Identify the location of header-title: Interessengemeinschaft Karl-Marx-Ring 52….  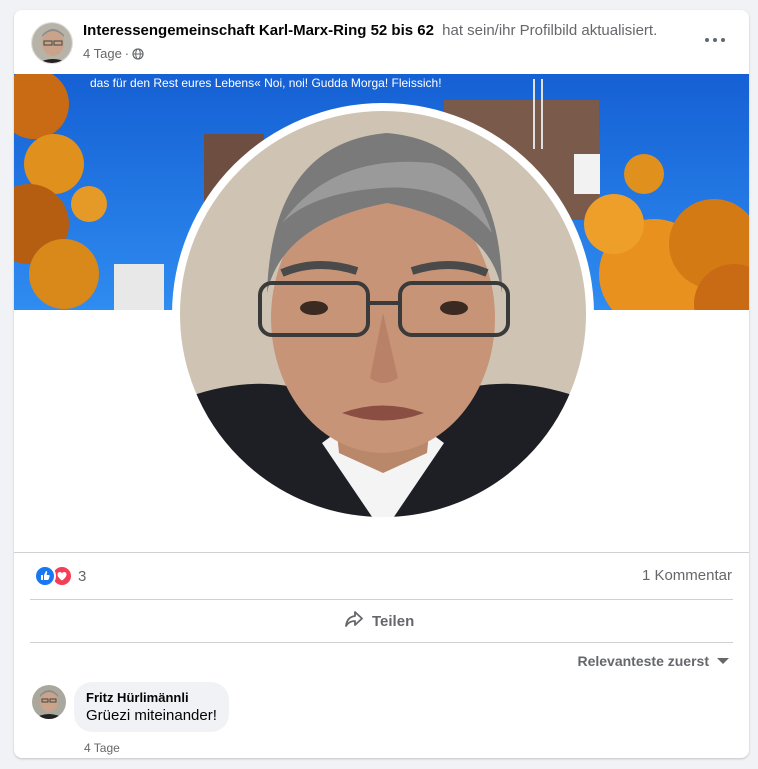
(370, 30).